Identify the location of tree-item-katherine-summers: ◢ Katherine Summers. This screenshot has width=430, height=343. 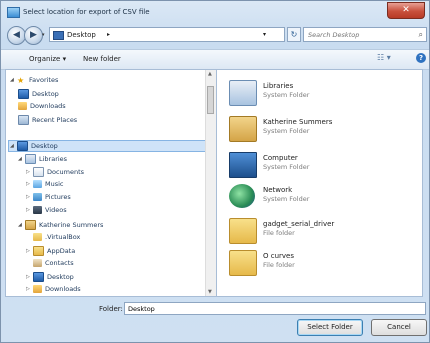
(60, 225).